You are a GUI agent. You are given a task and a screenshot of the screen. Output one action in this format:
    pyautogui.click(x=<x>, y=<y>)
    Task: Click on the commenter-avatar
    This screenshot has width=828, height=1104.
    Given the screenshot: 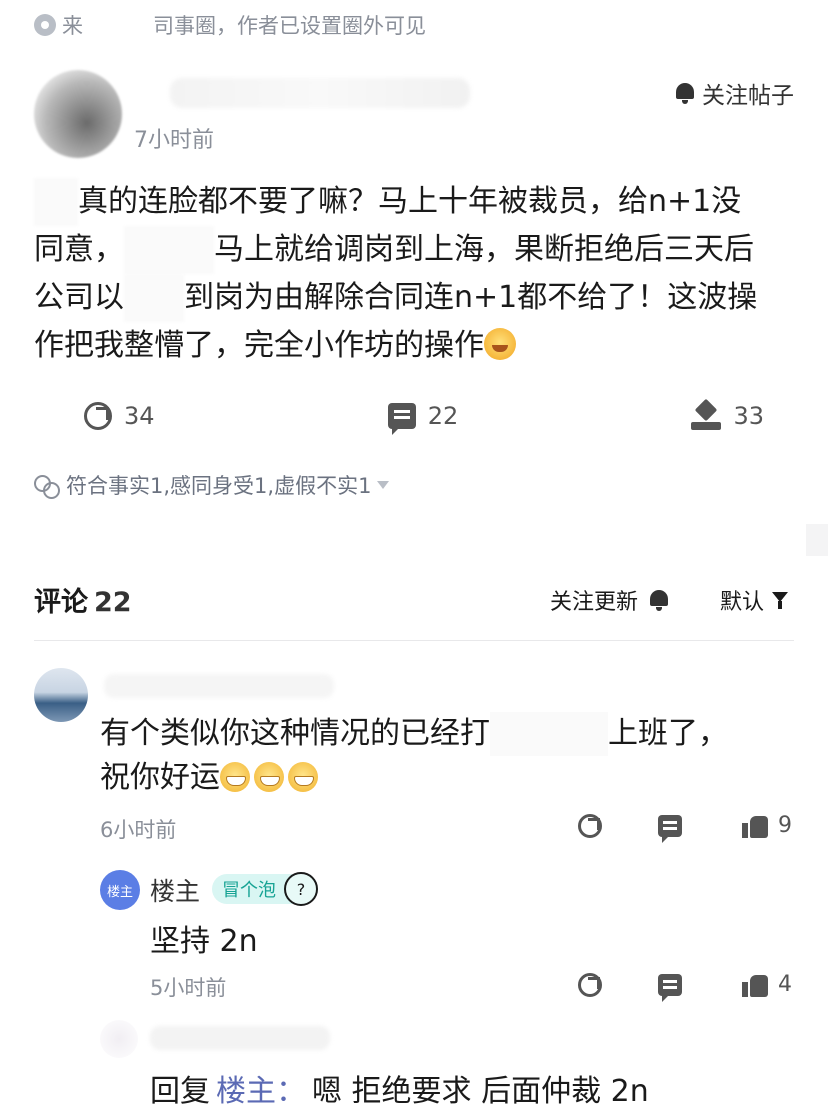 What is the action you would take?
    pyautogui.click(x=61, y=695)
    